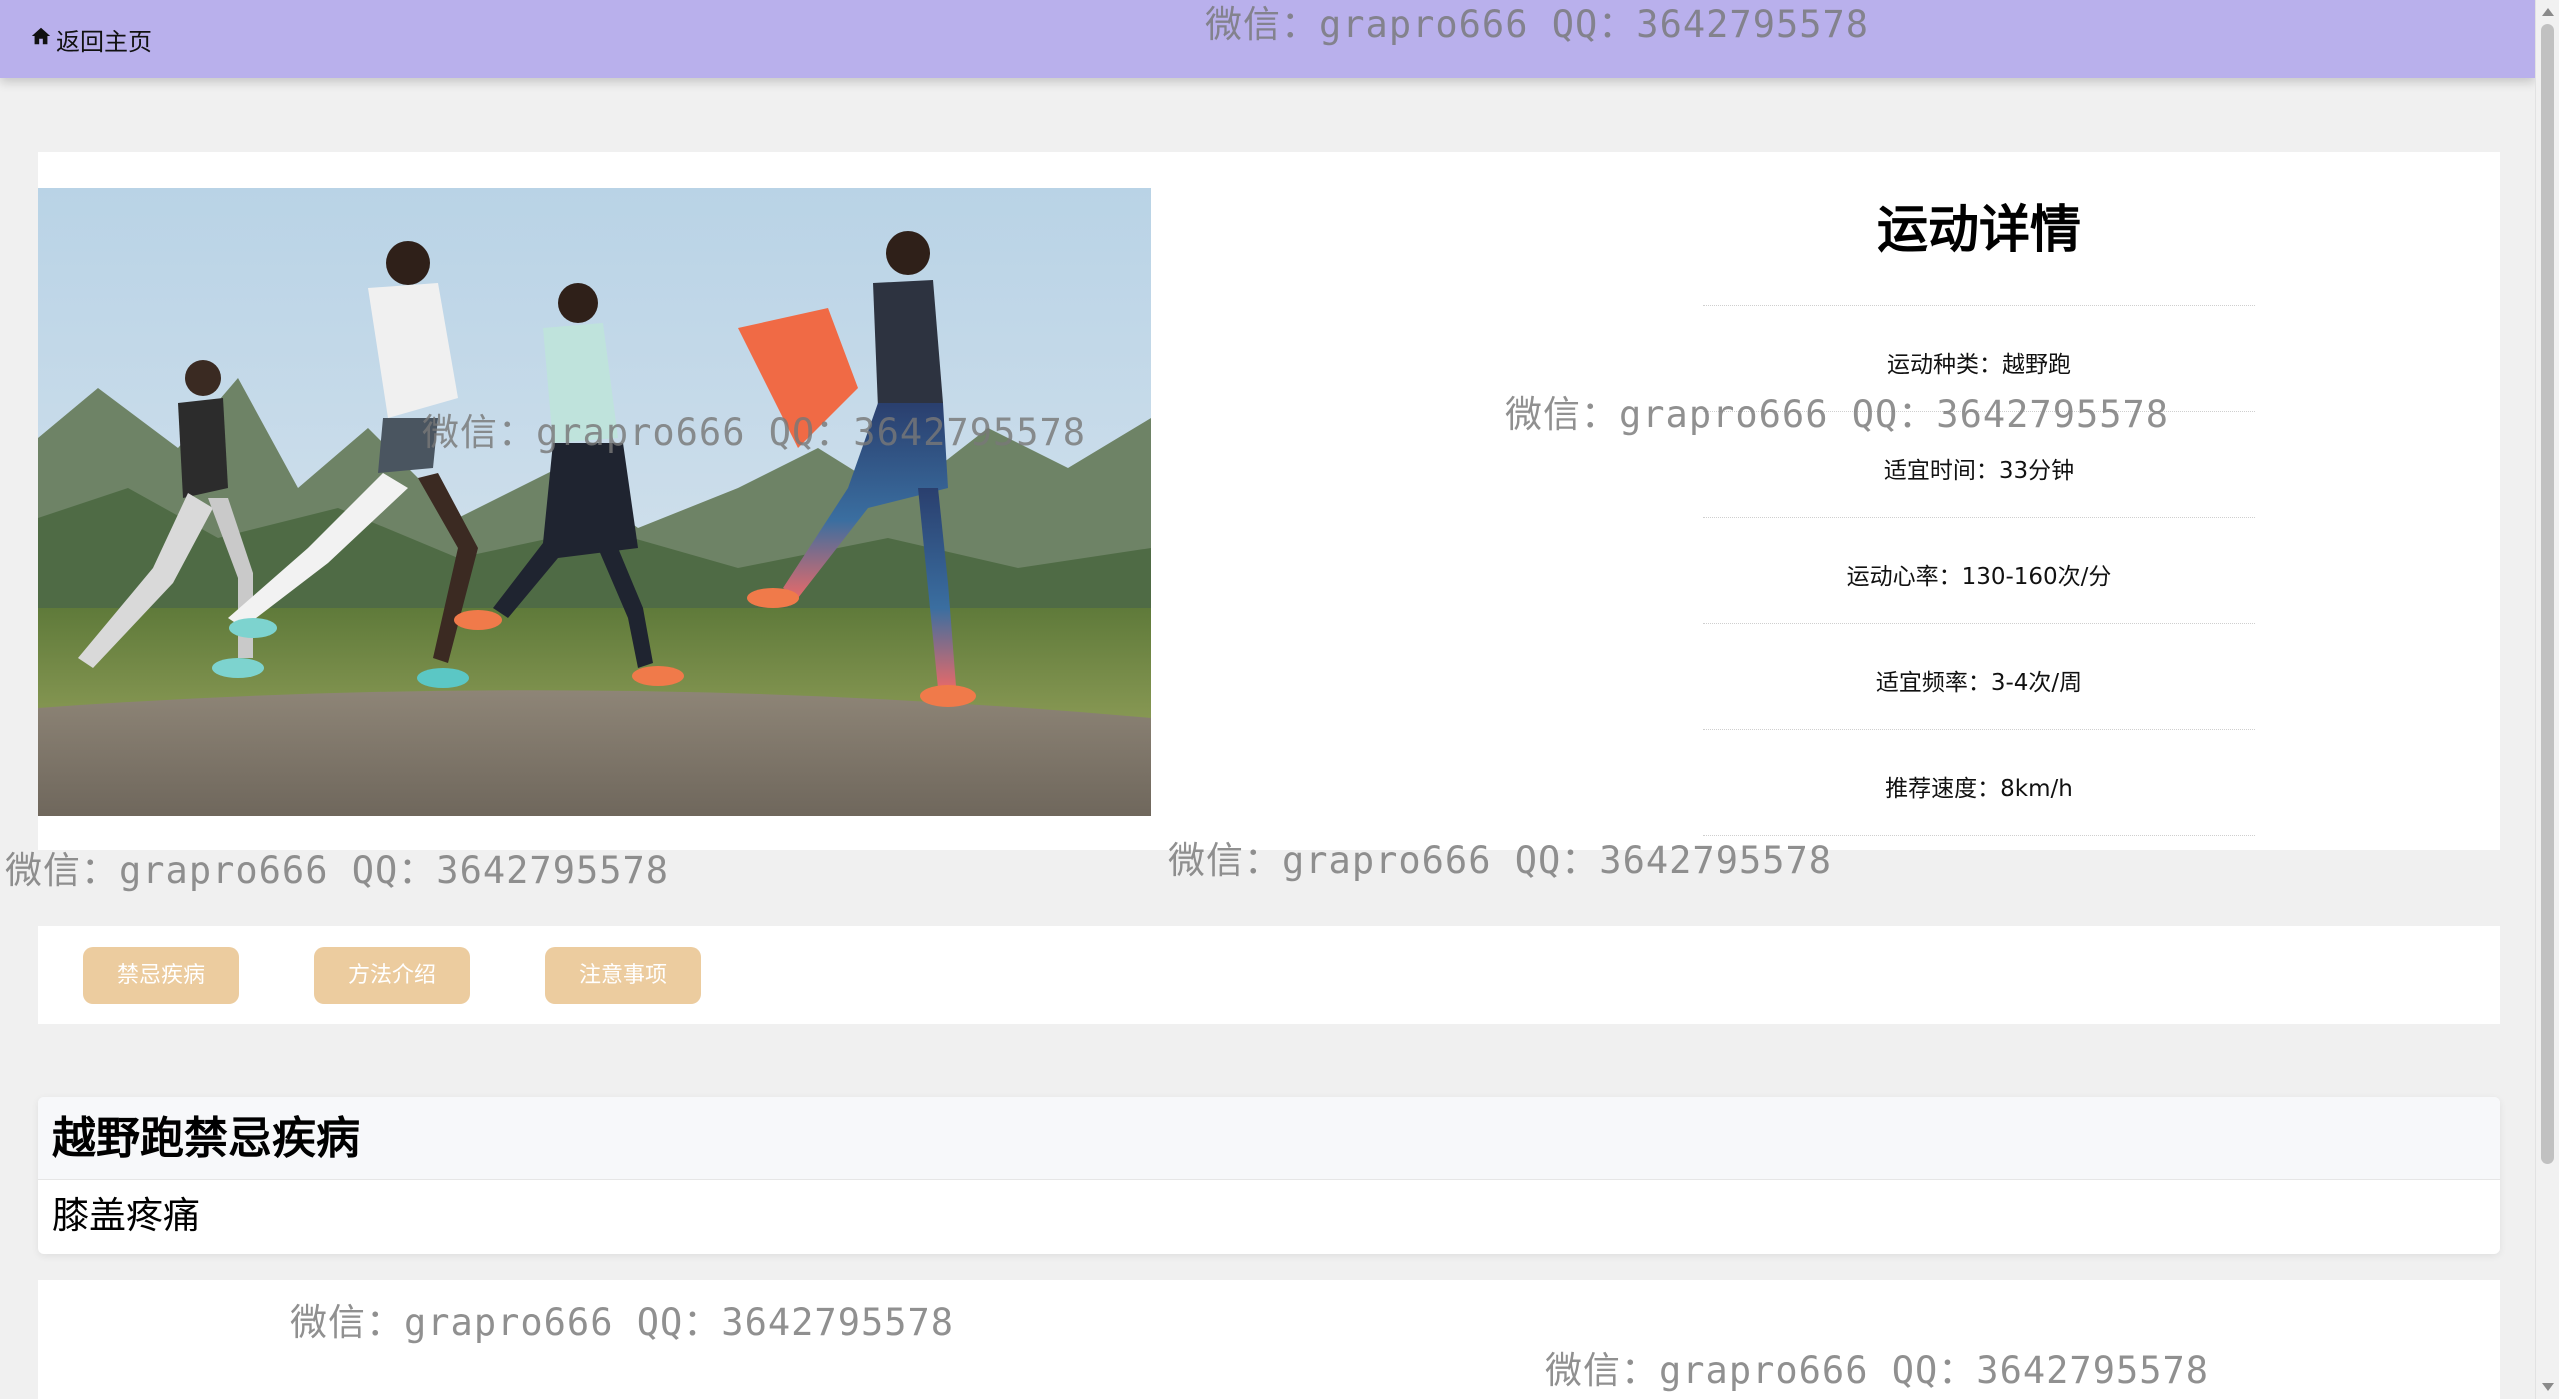 The width and height of the screenshot is (2559, 1399). What do you see at coordinates (161, 975) in the screenshot?
I see `tab-contraindications: 禁忌疾病` at bounding box center [161, 975].